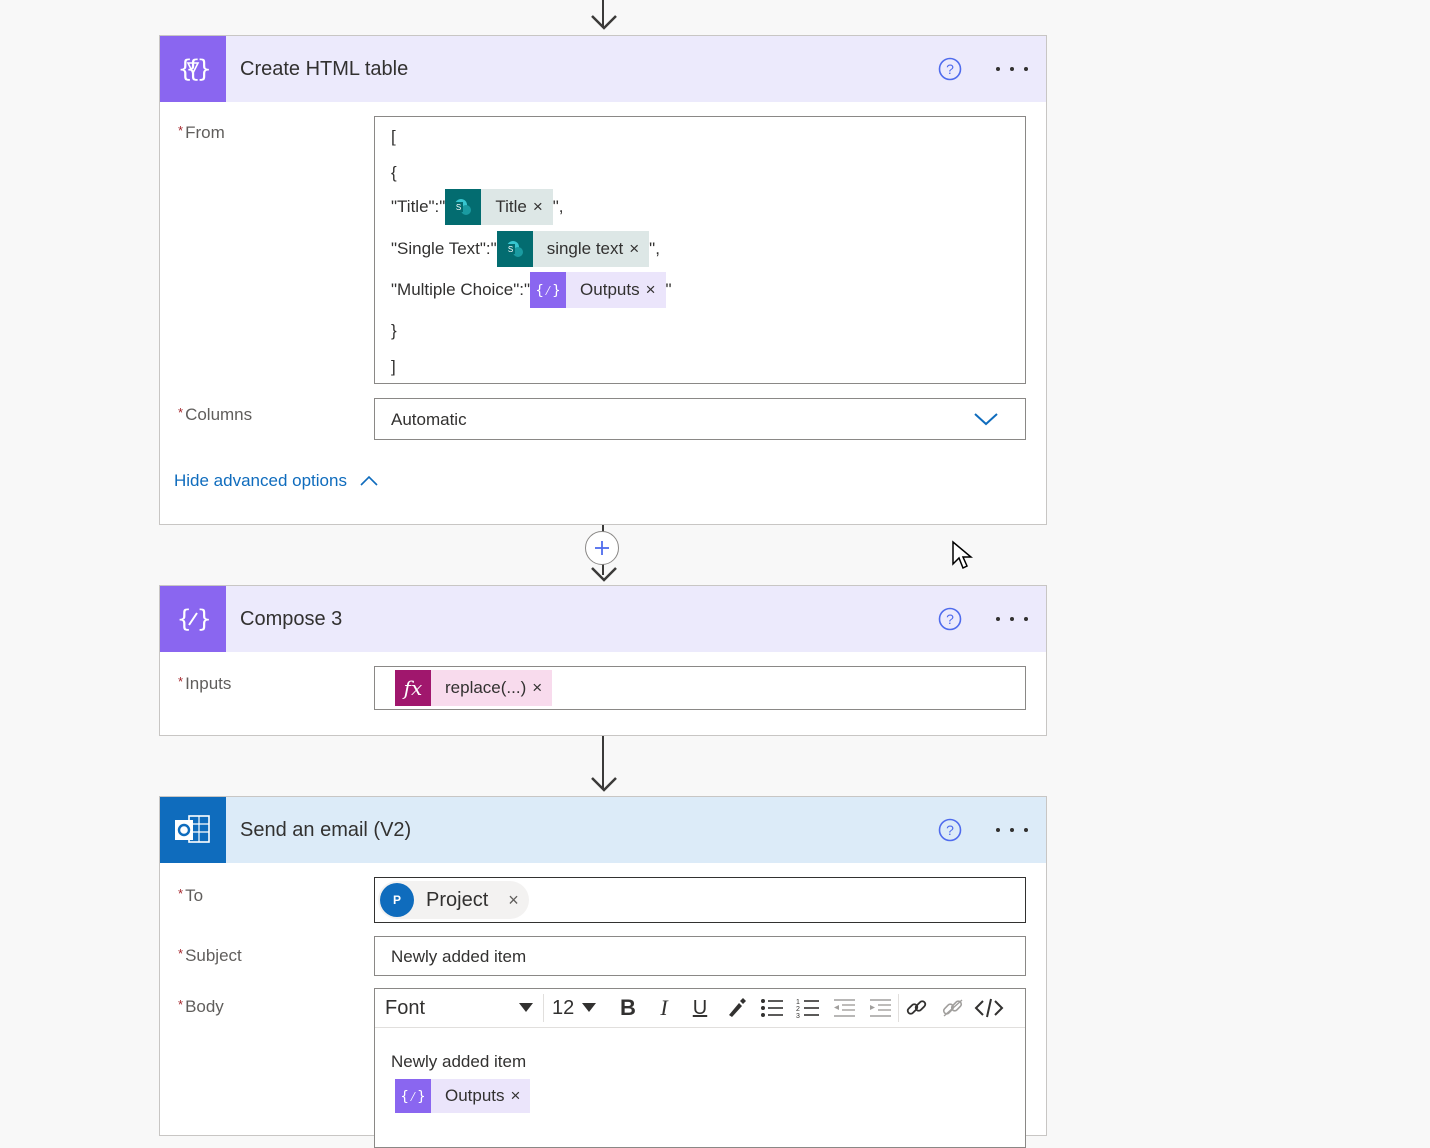 This screenshot has height=1148, width=1430. Describe the element at coordinates (393, 136) in the screenshot. I see `code-line: [` at that location.